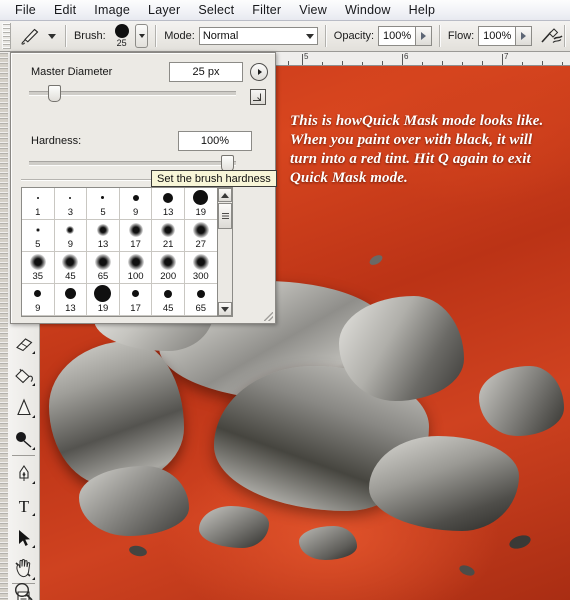  Describe the element at coordinates (368, 10) in the screenshot. I see `menu-item-window: Window` at that location.